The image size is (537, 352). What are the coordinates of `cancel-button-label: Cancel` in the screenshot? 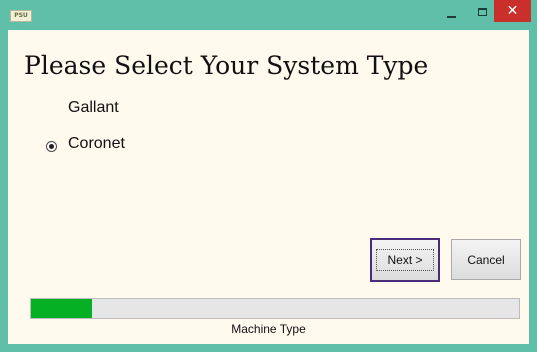 It's located at (486, 259).